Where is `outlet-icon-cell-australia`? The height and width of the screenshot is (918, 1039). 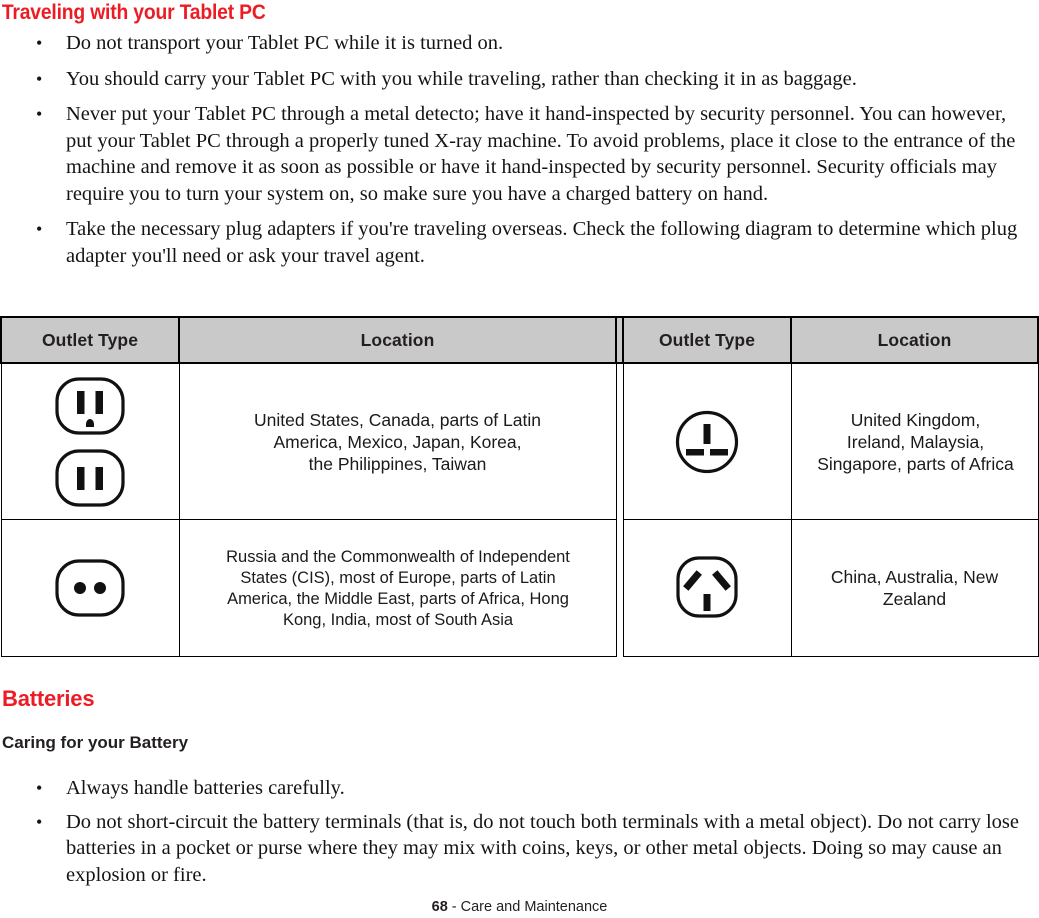 outlet-icon-cell-australia is located at coordinates (707, 588).